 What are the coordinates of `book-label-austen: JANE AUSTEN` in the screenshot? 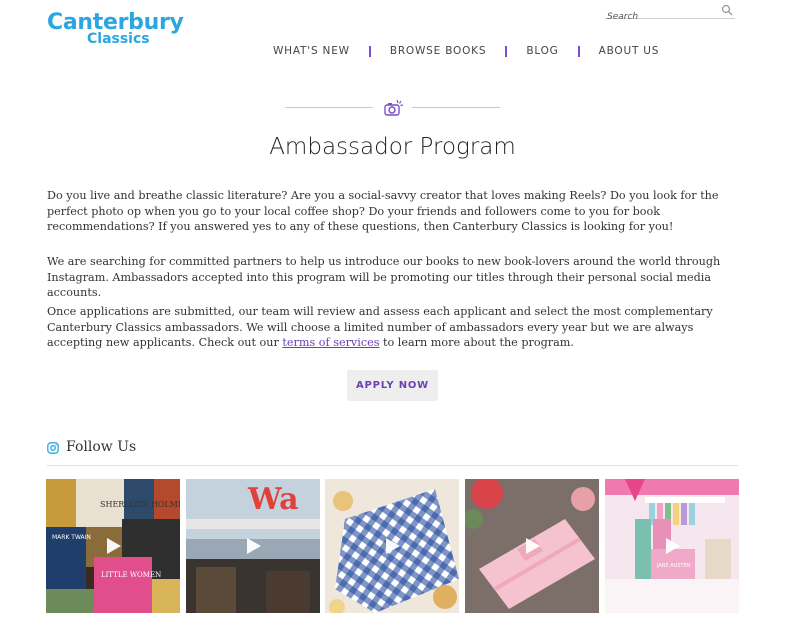 It's located at (673, 566).